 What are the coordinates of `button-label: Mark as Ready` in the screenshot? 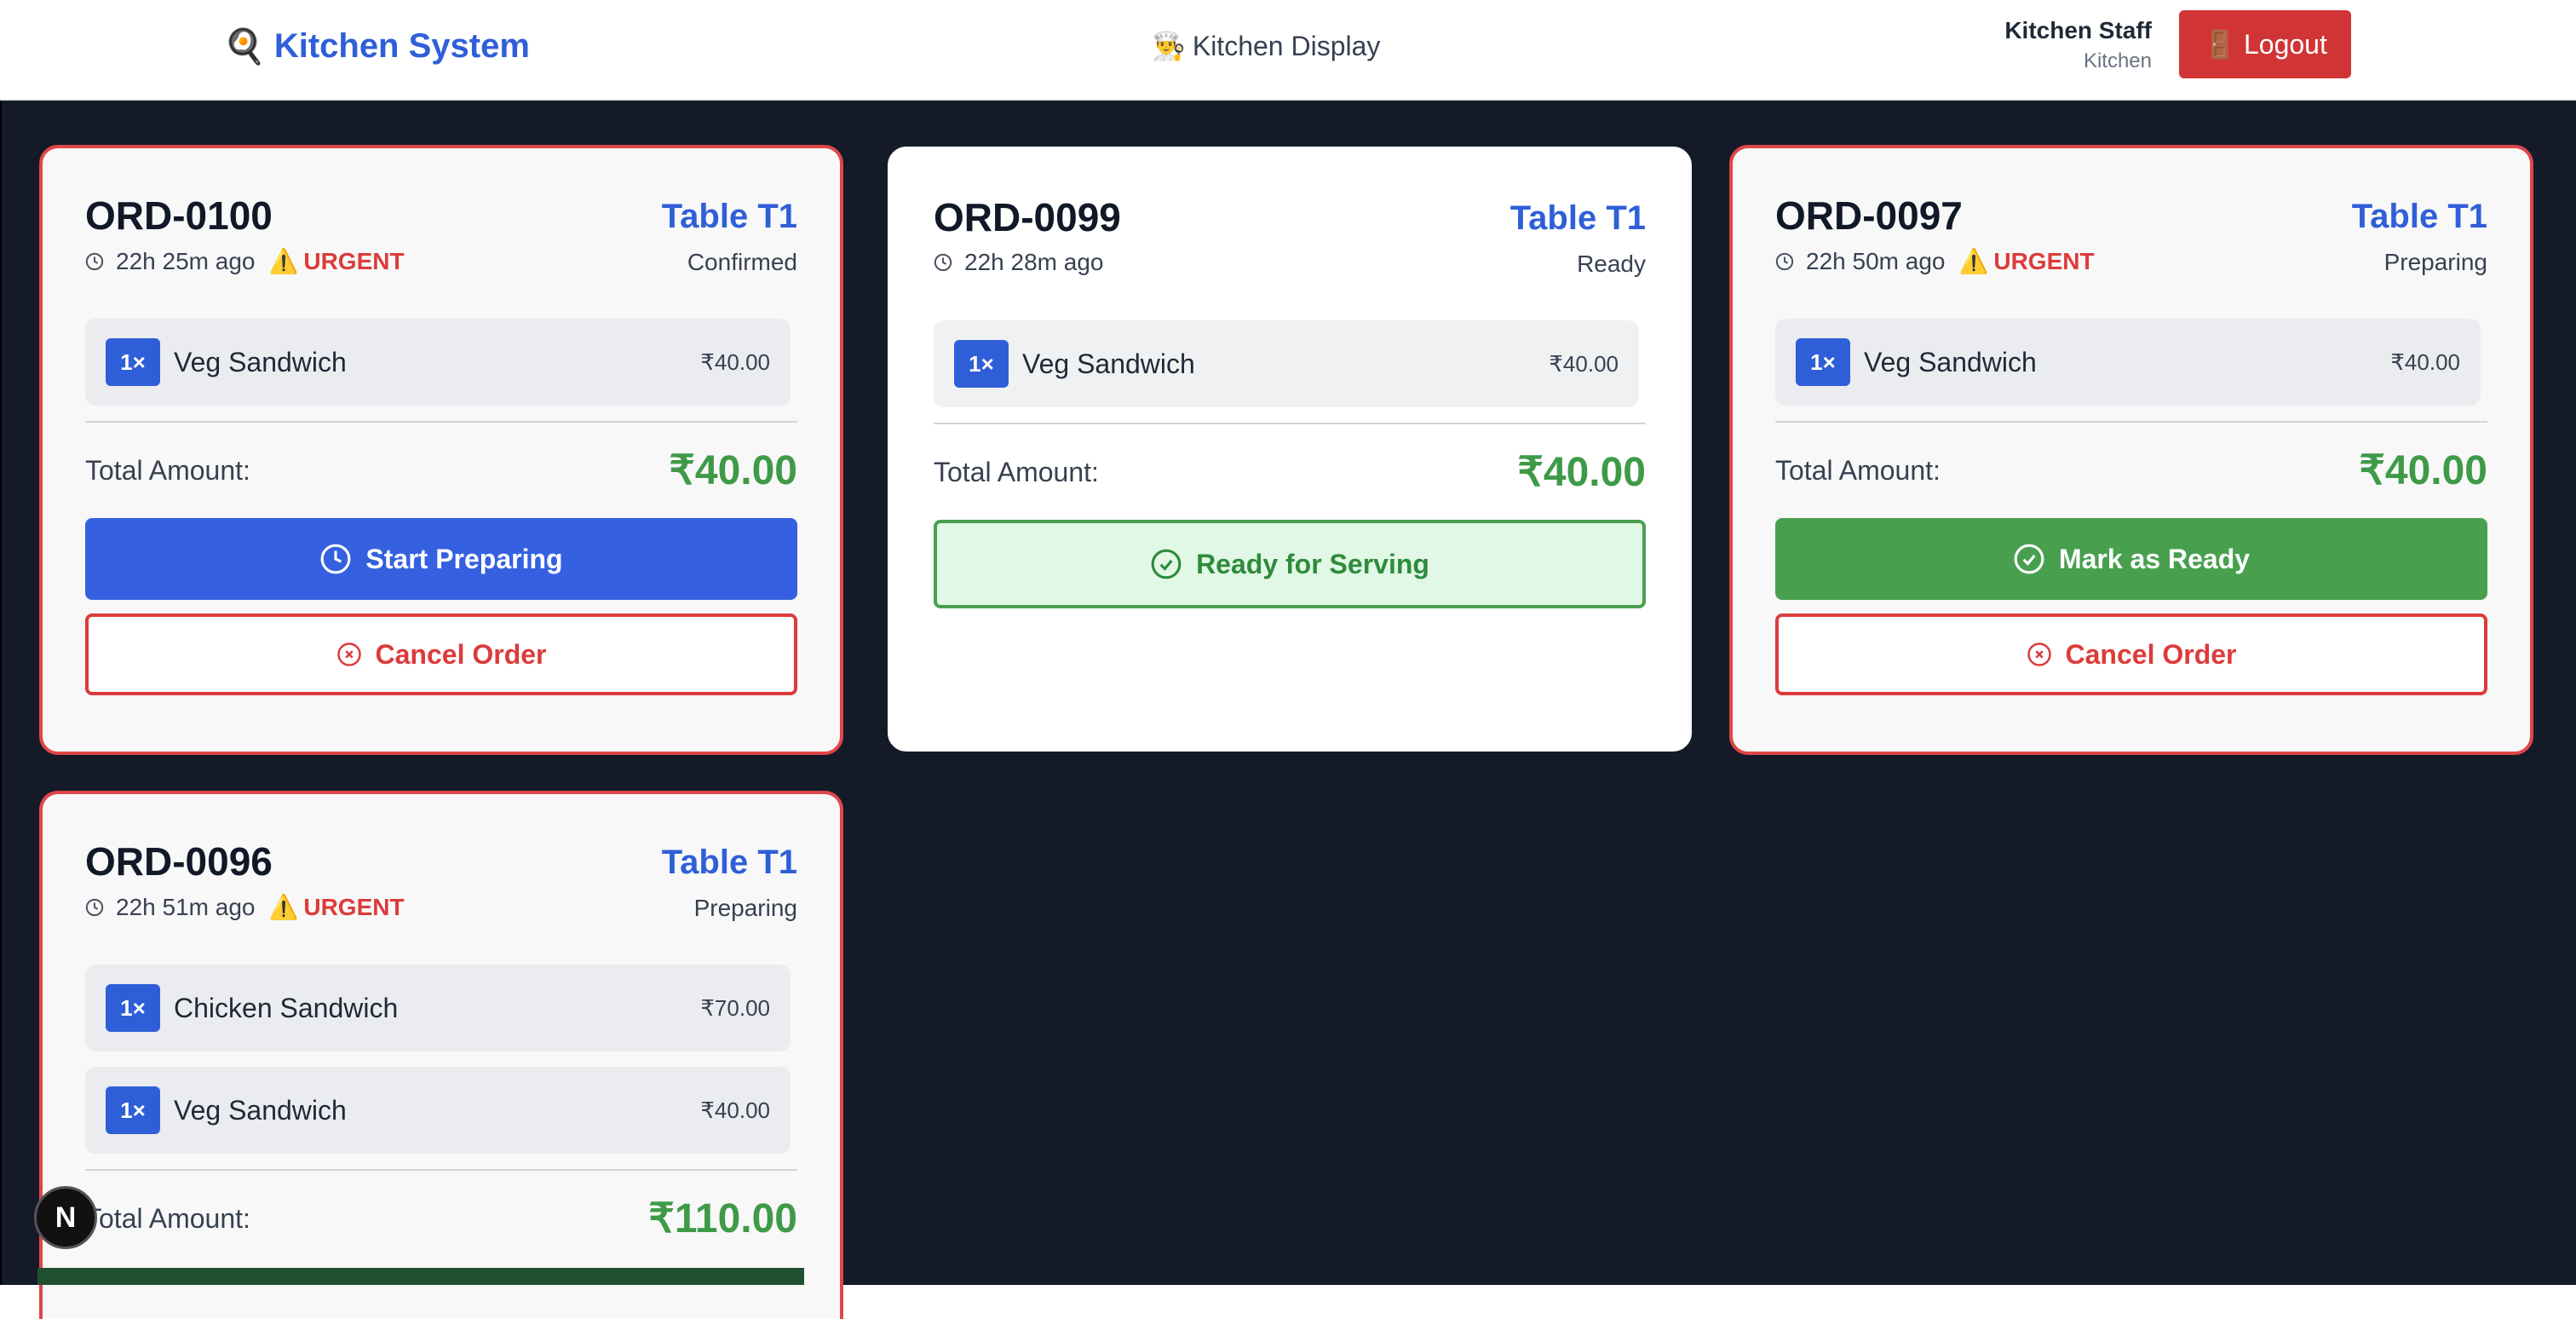 It's located at (2155, 558).